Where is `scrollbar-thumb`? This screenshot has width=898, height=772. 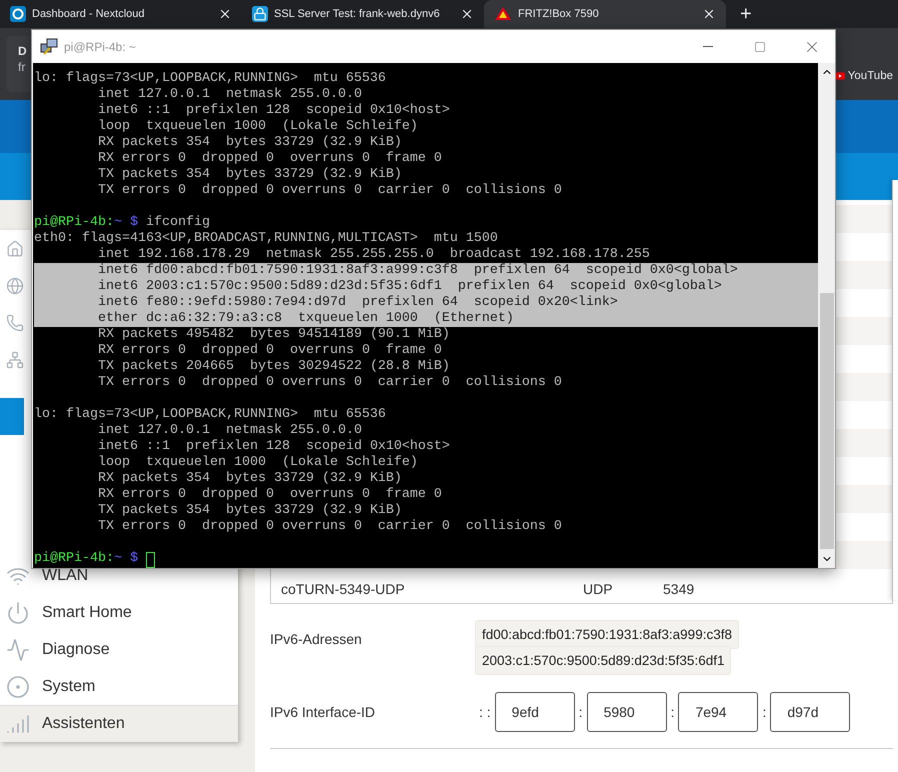
scrollbar-thumb is located at coordinates (827, 421).